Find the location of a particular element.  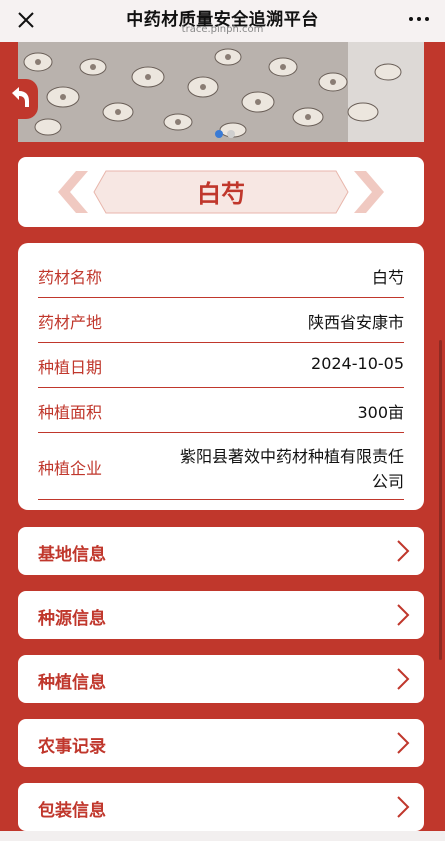

section-label: 种源信息 is located at coordinates (72, 619).